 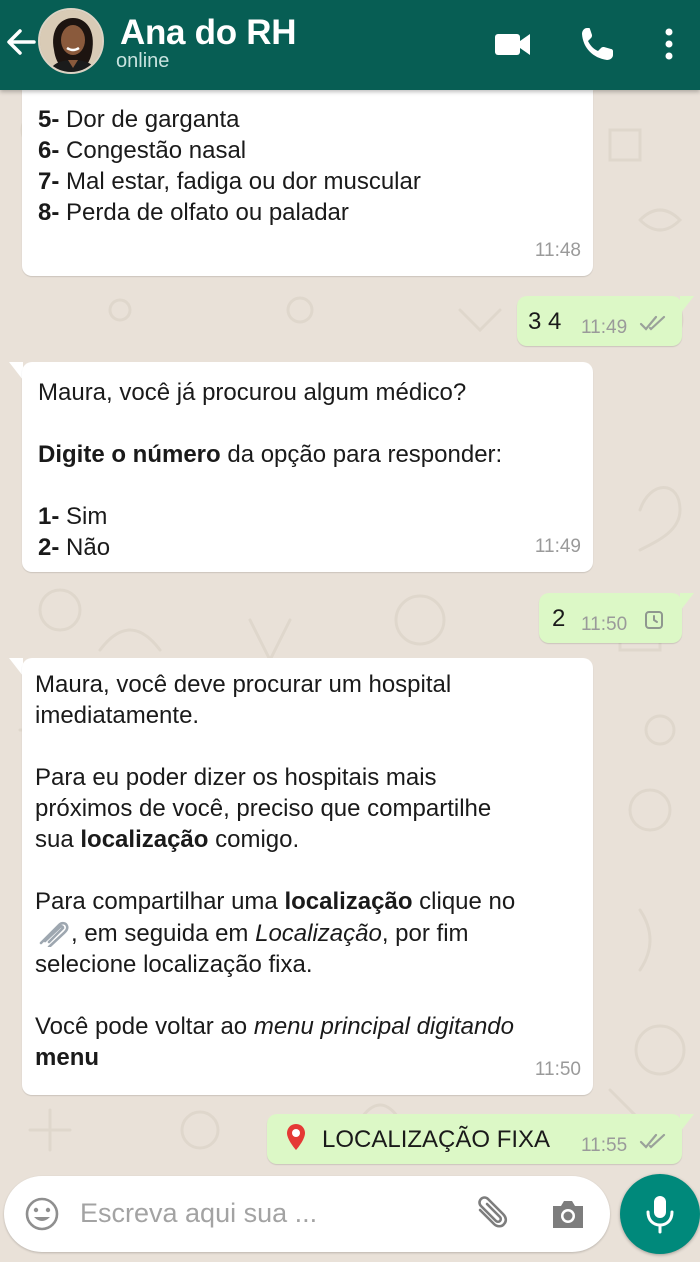 I want to click on pending-clock-icon, so click(x=654, y=620).